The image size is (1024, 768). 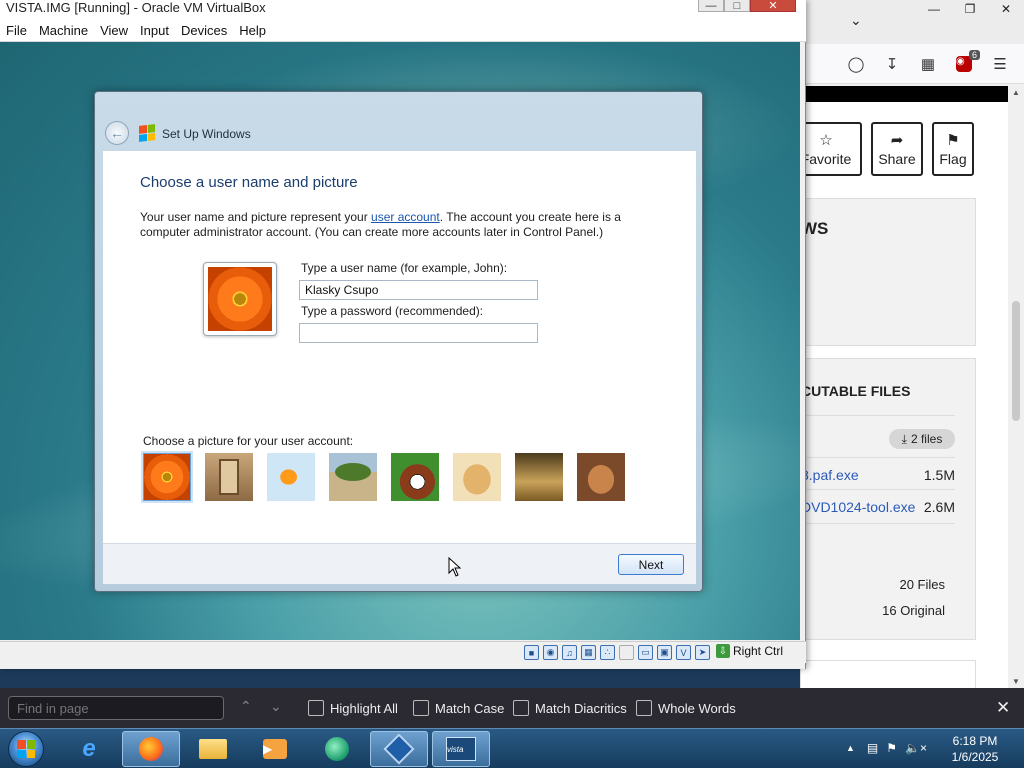 I want to click on close-find-bar-icon: ✕, so click(x=1003, y=708).